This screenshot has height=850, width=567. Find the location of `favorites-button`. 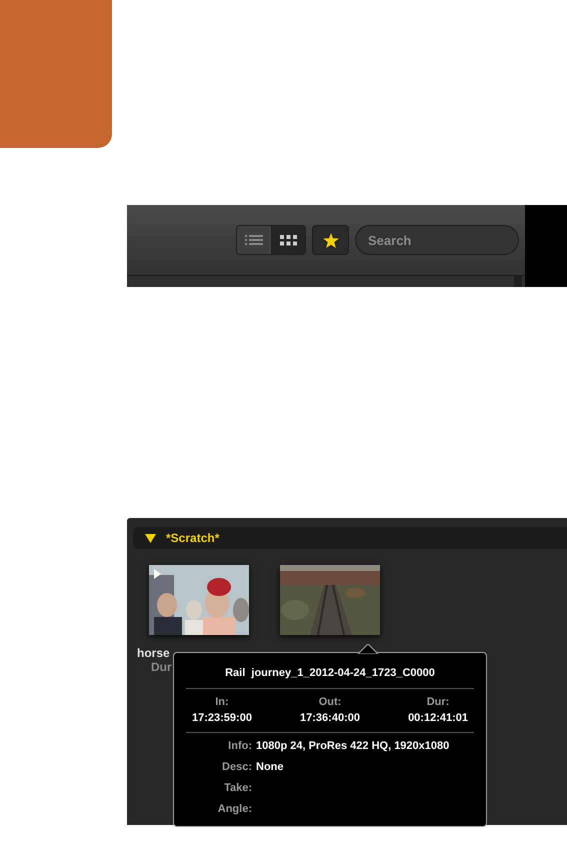

favorites-button is located at coordinates (330, 240).